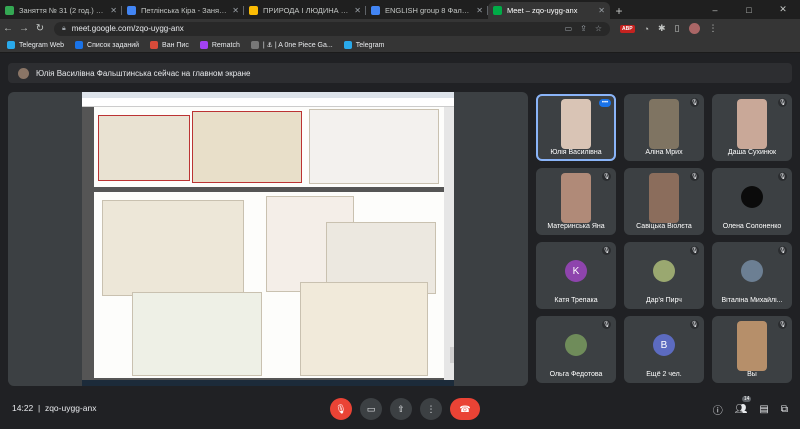  What do you see at coordinates (662, 28) in the screenshot?
I see `puzzle-icon: ✱` at bounding box center [662, 28].